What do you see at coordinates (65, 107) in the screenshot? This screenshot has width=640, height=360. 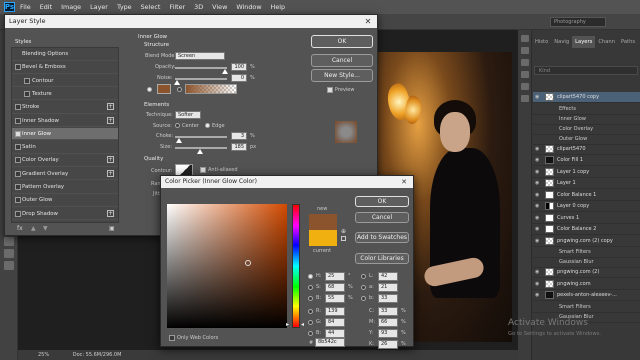 I see `style-row: Stroke +` at bounding box center [65, 107].